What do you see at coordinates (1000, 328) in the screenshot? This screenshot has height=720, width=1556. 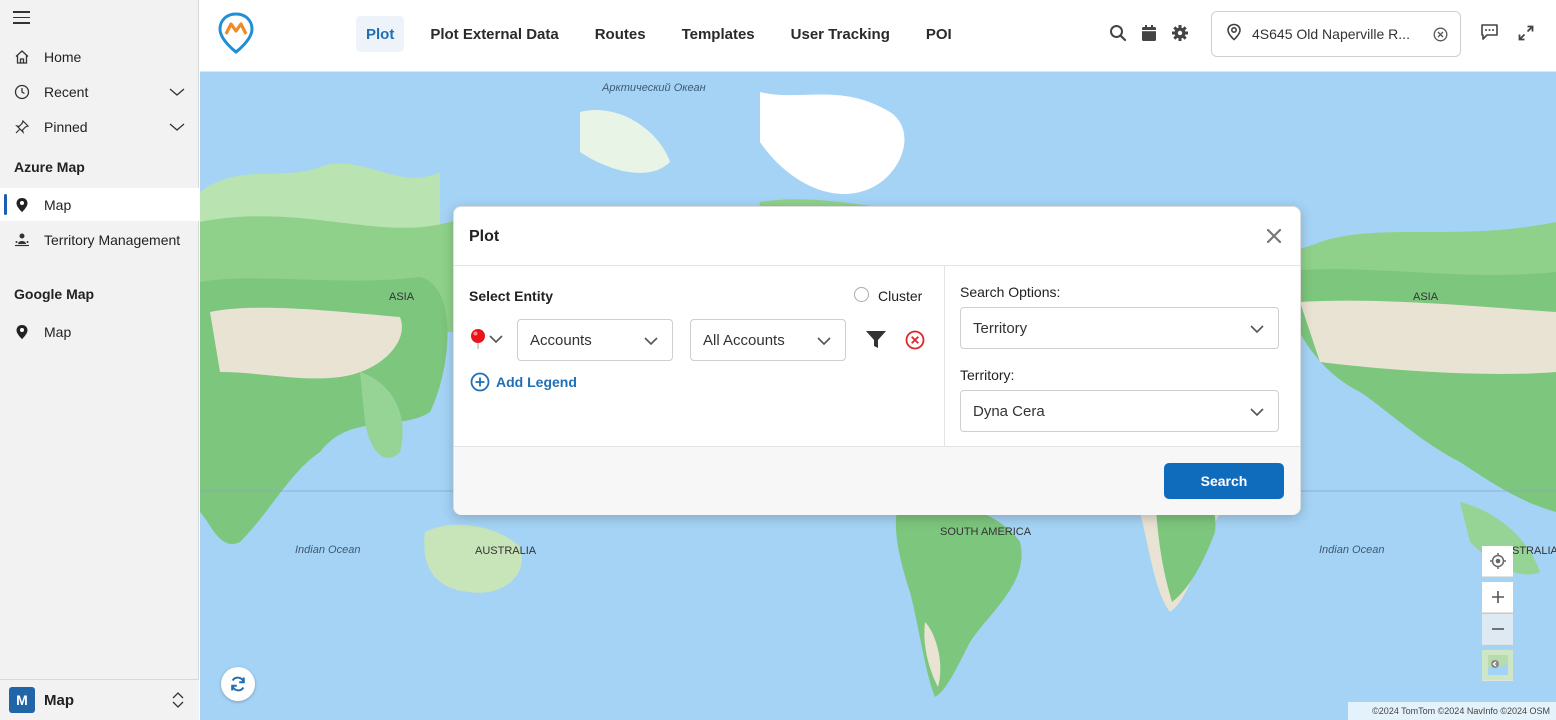 I see `search-options-value: Territory` at bounding box center [1000, 328].